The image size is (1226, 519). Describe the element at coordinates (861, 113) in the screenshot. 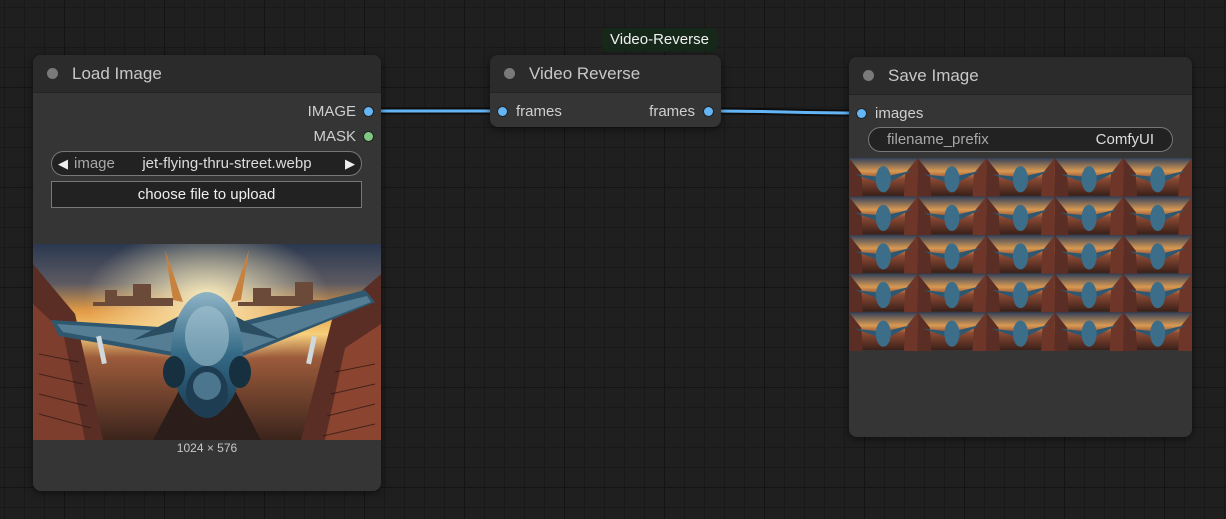

I see `images-input-socket-icon` at that location.